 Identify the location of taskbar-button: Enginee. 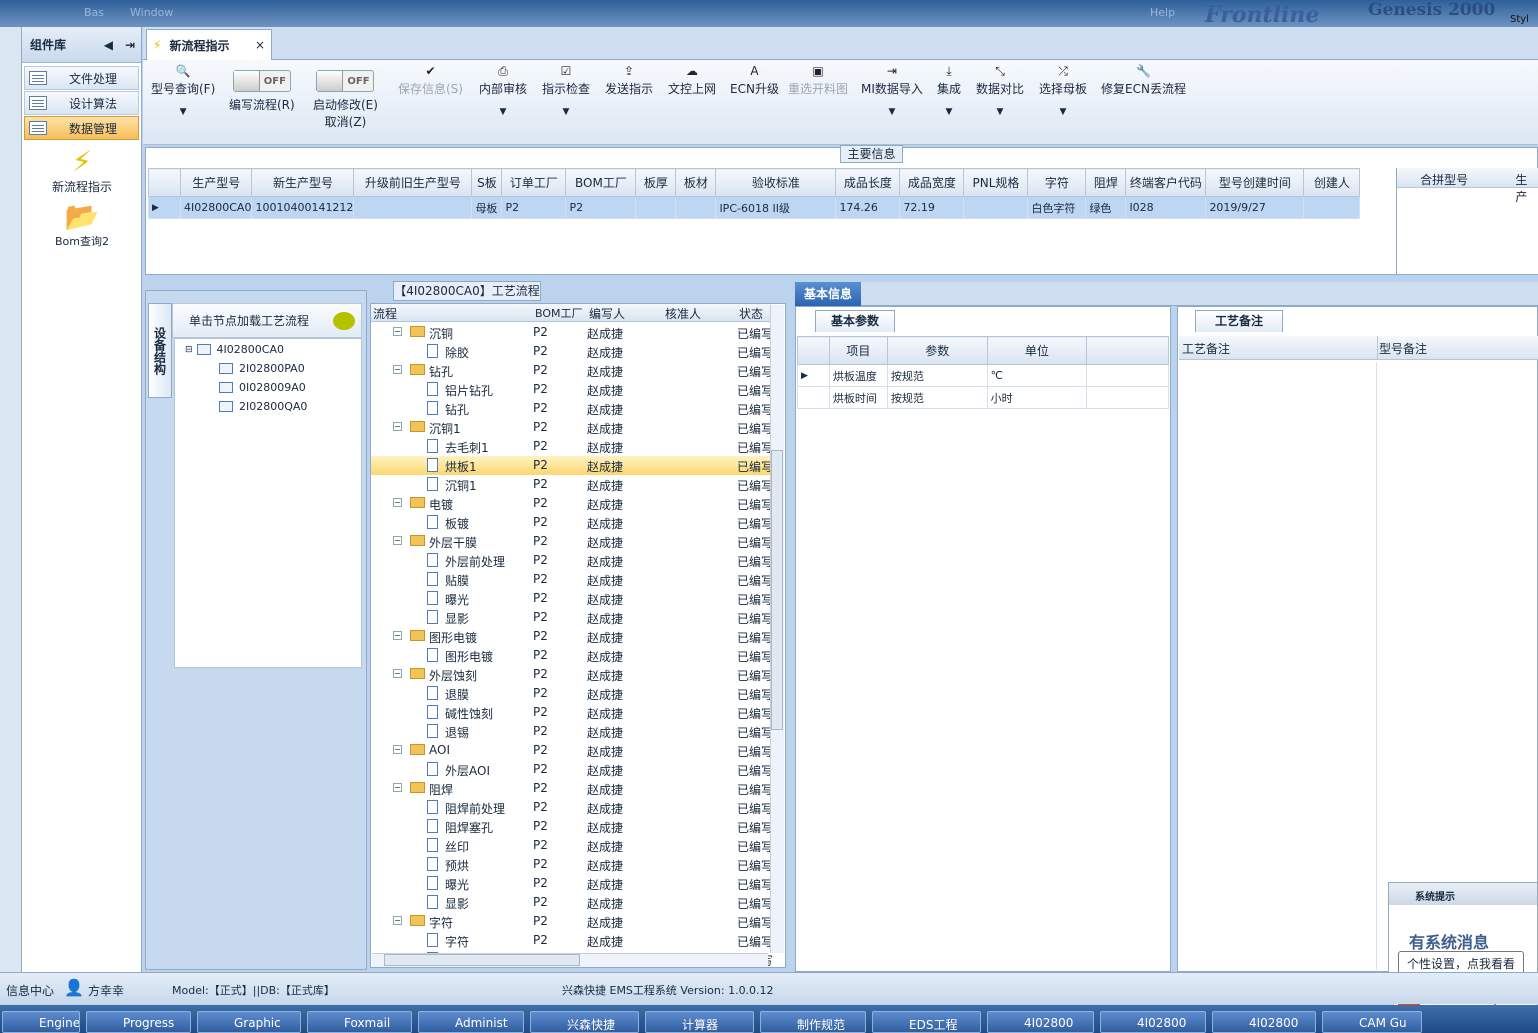
(41, 1022).